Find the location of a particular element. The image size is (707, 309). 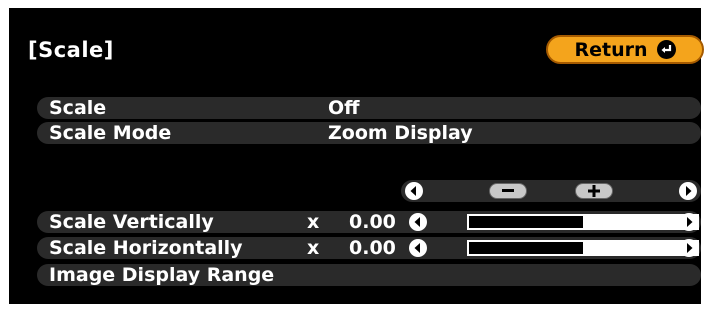

menu-item-scale-mode: Scale Mode Zoom Display is located at coordinates (369, 133).